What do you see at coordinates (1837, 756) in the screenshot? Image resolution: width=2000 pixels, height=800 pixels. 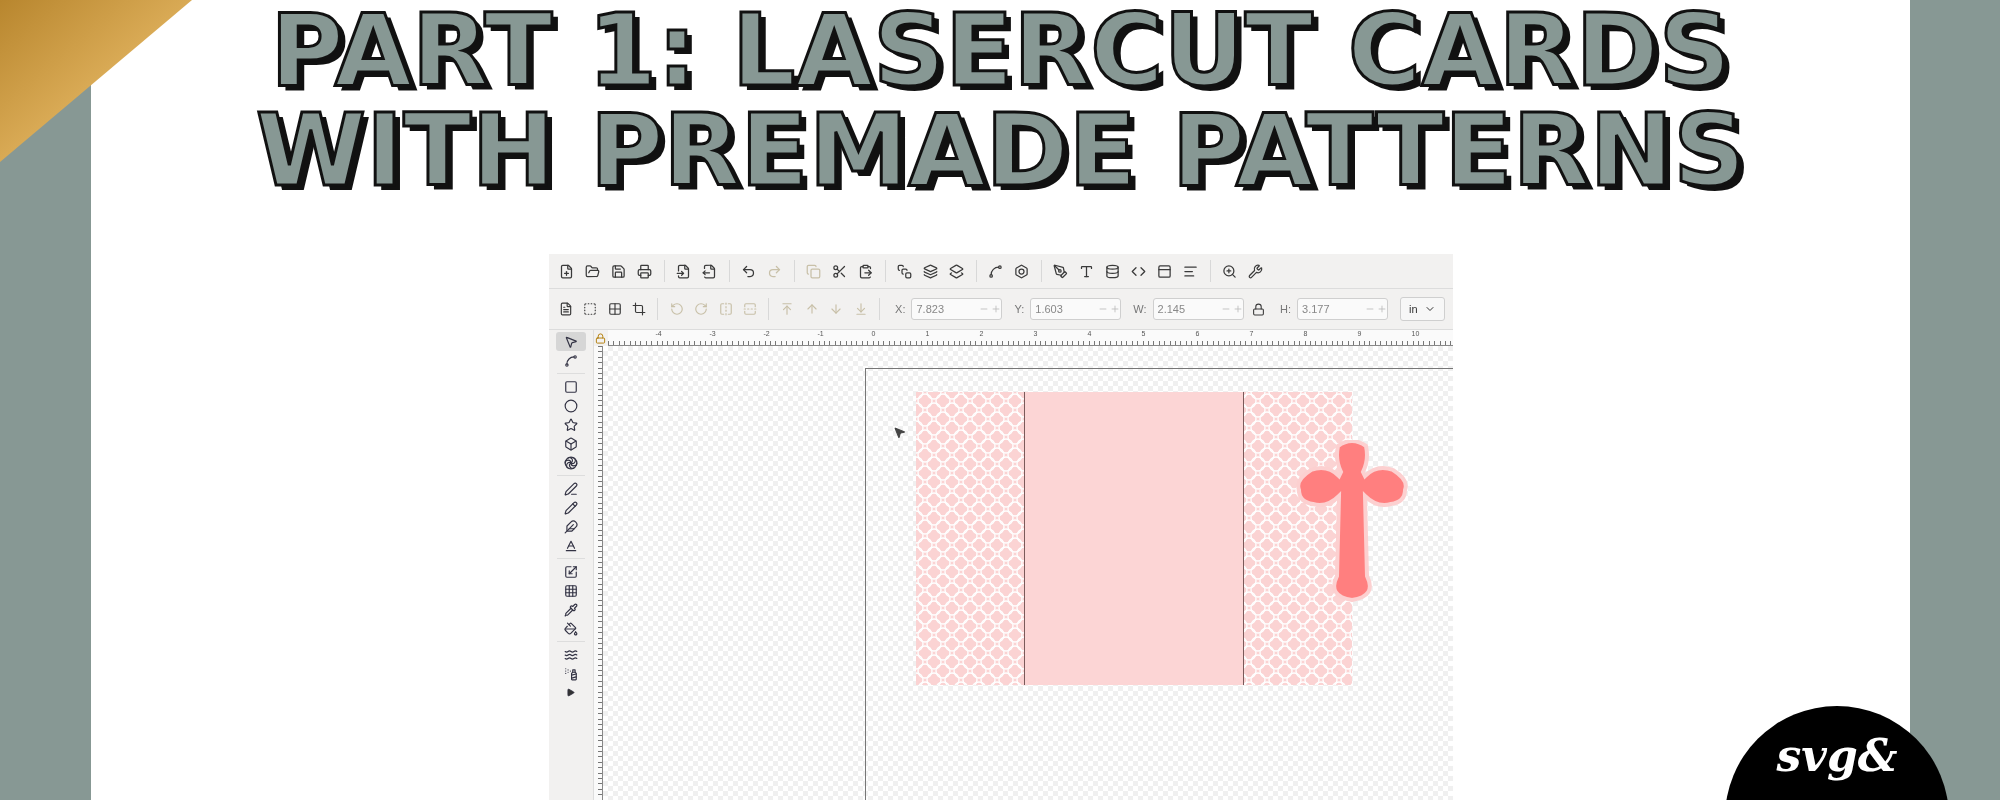 I see `logo-text: svg&` at bounding box center [1837, 756].